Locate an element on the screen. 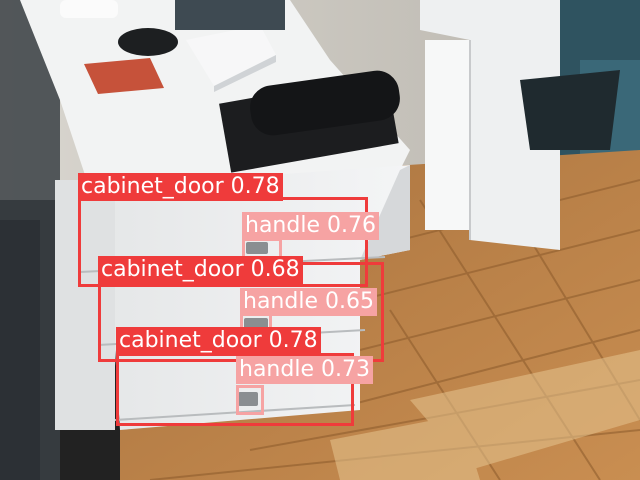  handle-detection-1-label: handle 0.76 is located at coordinates (310, 226).